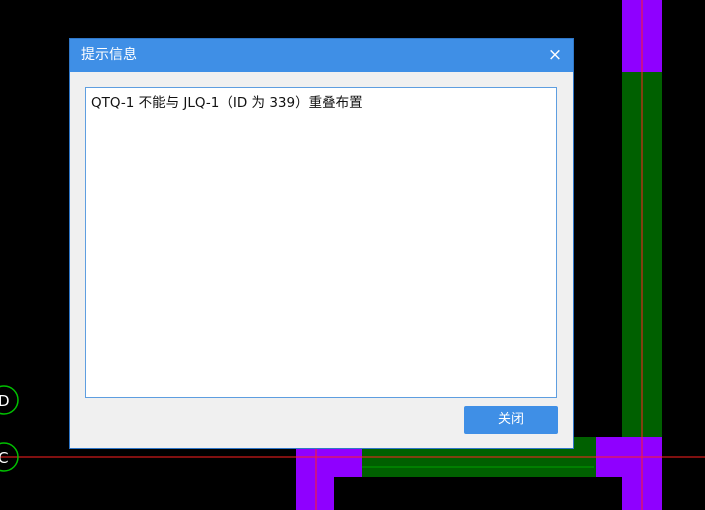 Image resolution: width=705 pixels, height=510 pixels. Describe the element at coordinates (478, 493) in the screenshot. I see `column-inner-left` at that location.